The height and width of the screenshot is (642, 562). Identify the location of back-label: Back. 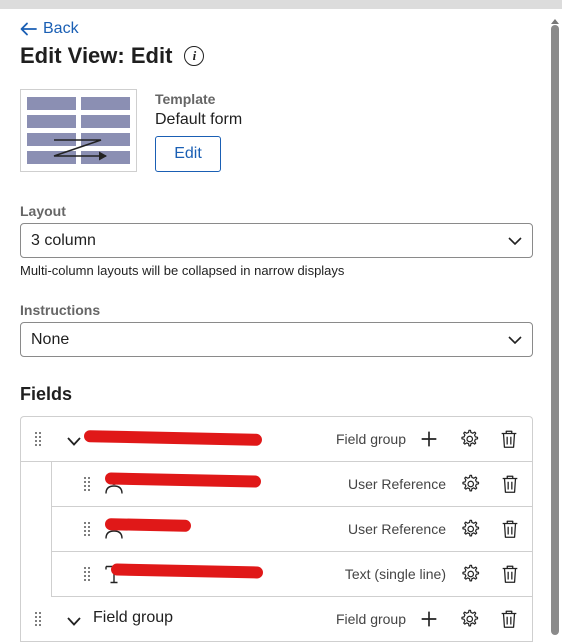
(61, 28).